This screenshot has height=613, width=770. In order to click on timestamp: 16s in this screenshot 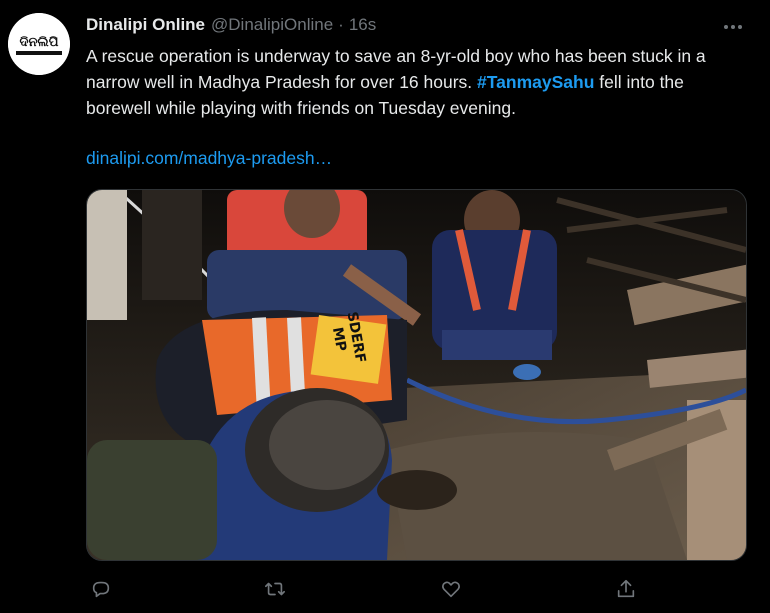, I will do `click(362, 25)`.